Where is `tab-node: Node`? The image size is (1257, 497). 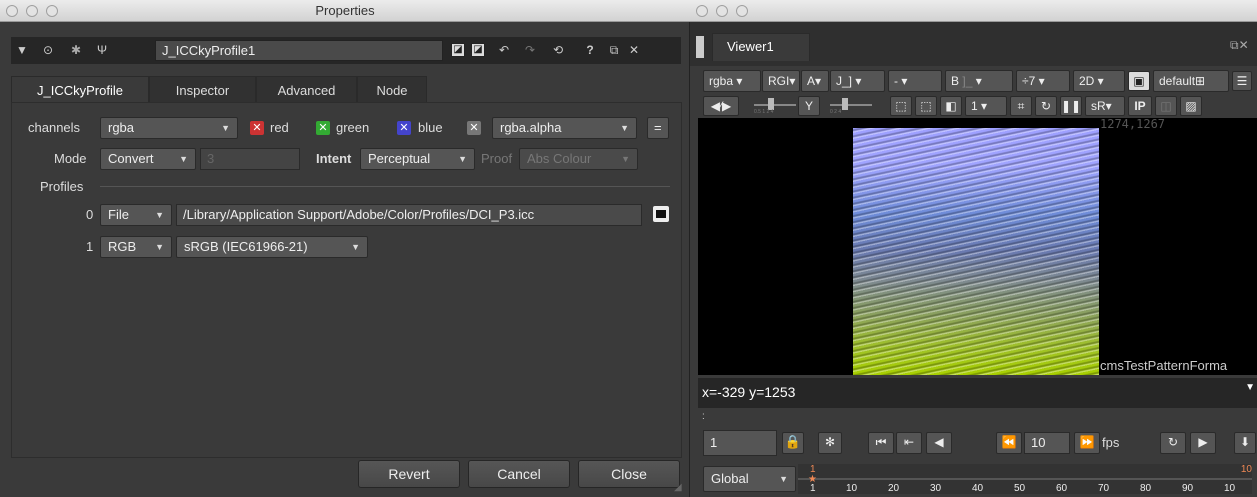 tab-node: Node is located at coordinates (392, 89).